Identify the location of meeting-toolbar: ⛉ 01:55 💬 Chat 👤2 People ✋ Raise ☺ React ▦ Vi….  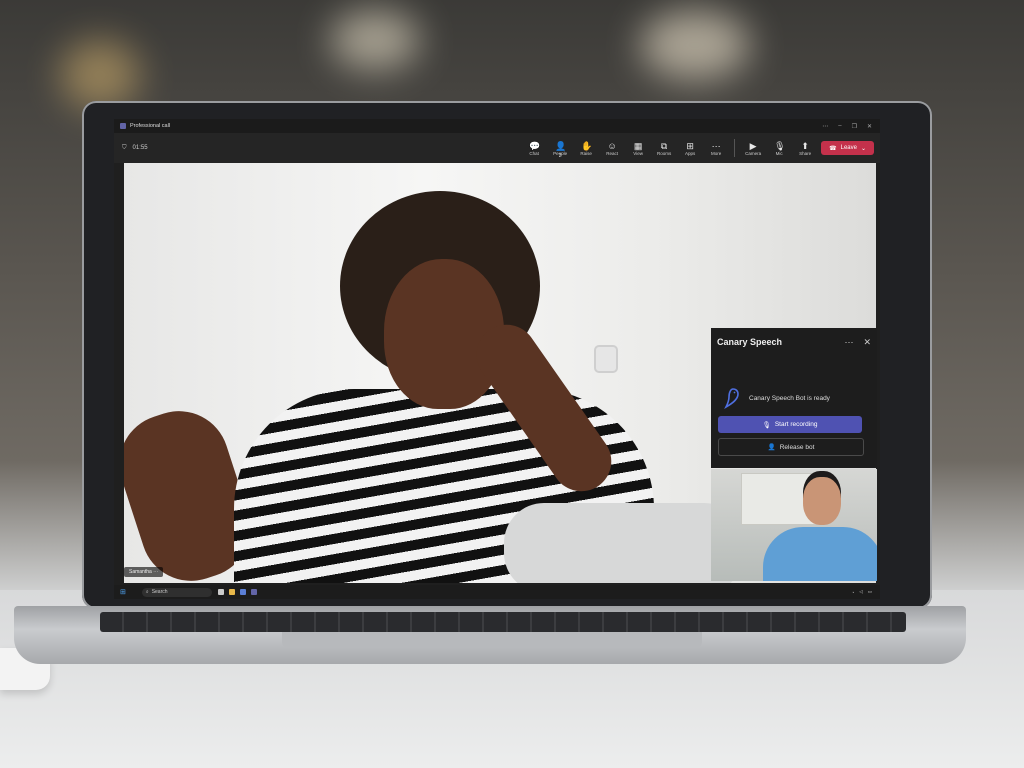
(497, 148).